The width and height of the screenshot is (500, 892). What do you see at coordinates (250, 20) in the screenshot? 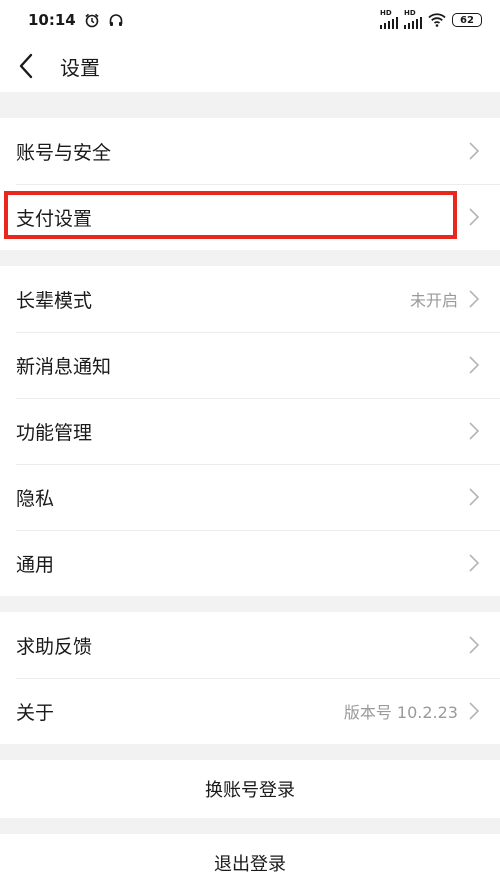
I see `status-bar: 10:14 HD HD 62` at bounding box center [250, 20].